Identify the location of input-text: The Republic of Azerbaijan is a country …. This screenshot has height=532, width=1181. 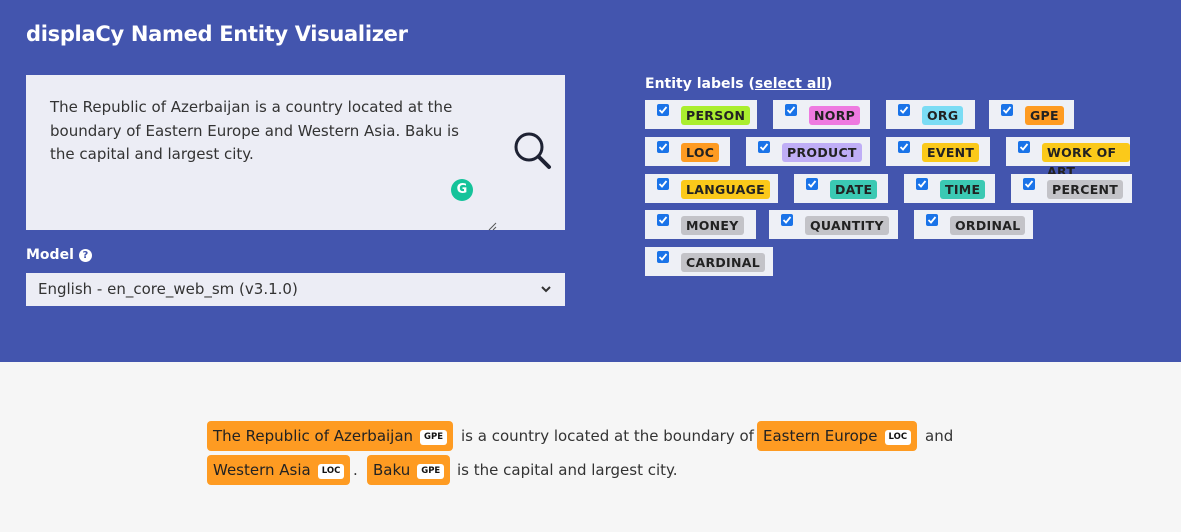
(265, 131).